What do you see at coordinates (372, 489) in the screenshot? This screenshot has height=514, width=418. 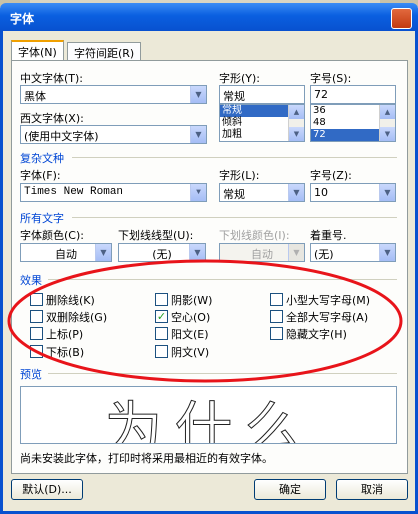 I see `cancel-button: 取消` at bounding box center [372, 489].